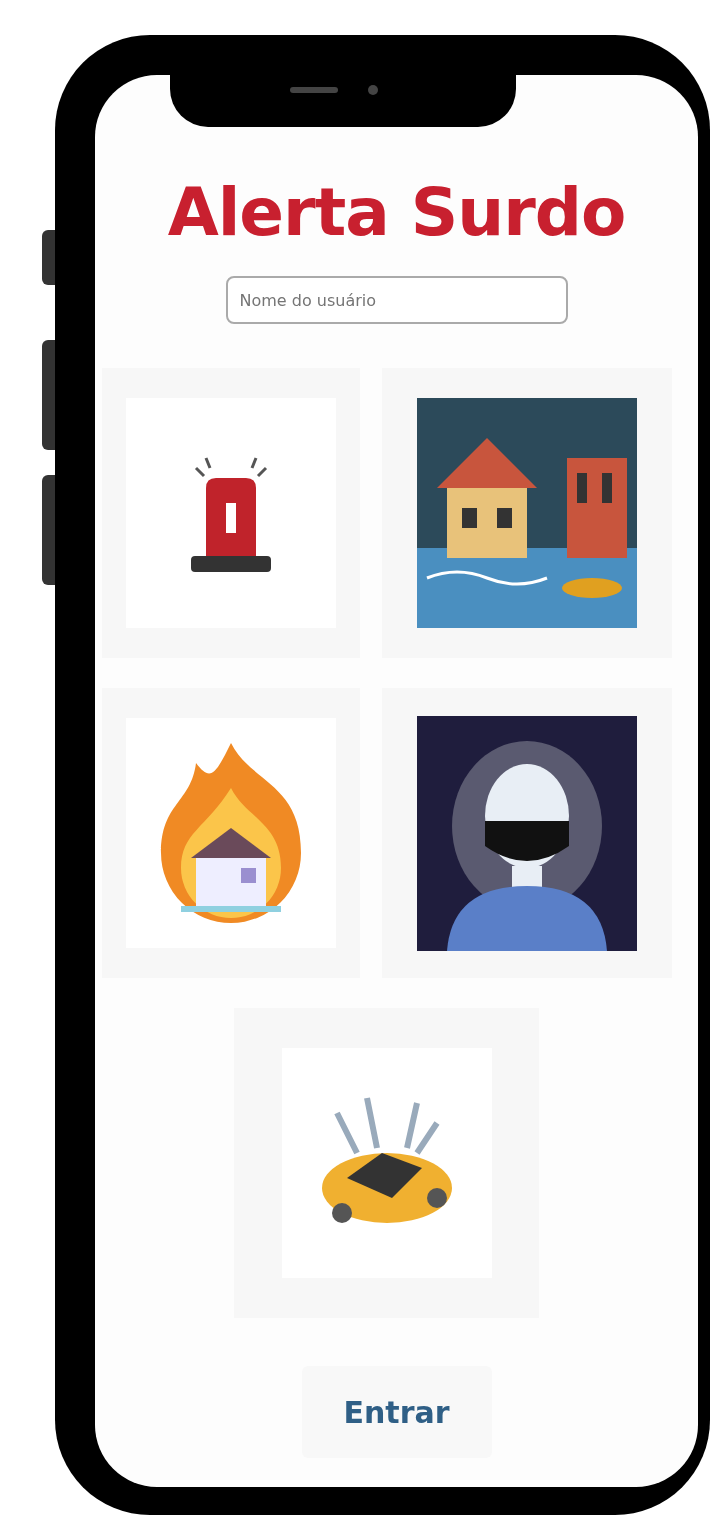 The width and height of the screenshot is (714, 1523). I want to click on username-field: Nome do usuário, so click(396, 300).